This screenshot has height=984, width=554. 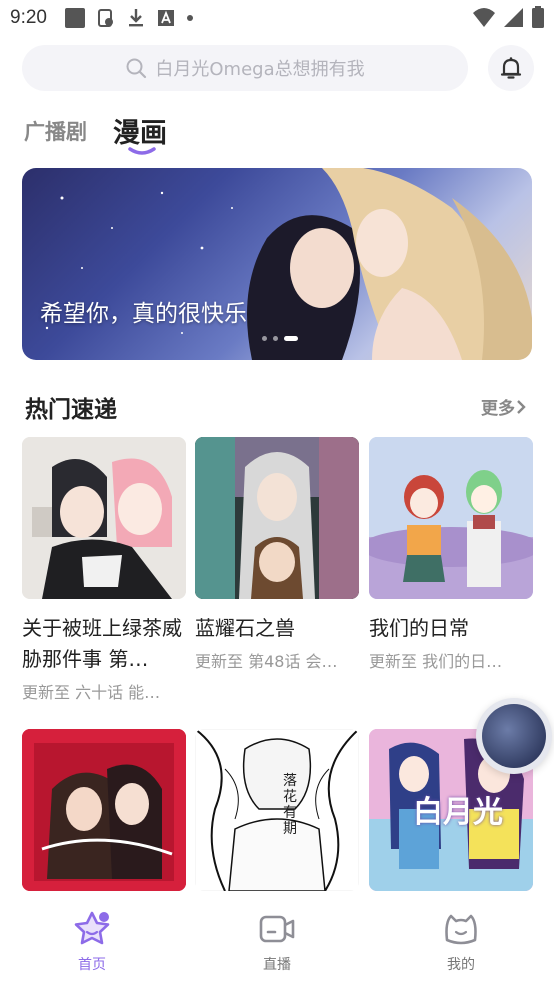 I want to click on bottom-navigation: 首页 直播 我的, so click(x=277, y=939).